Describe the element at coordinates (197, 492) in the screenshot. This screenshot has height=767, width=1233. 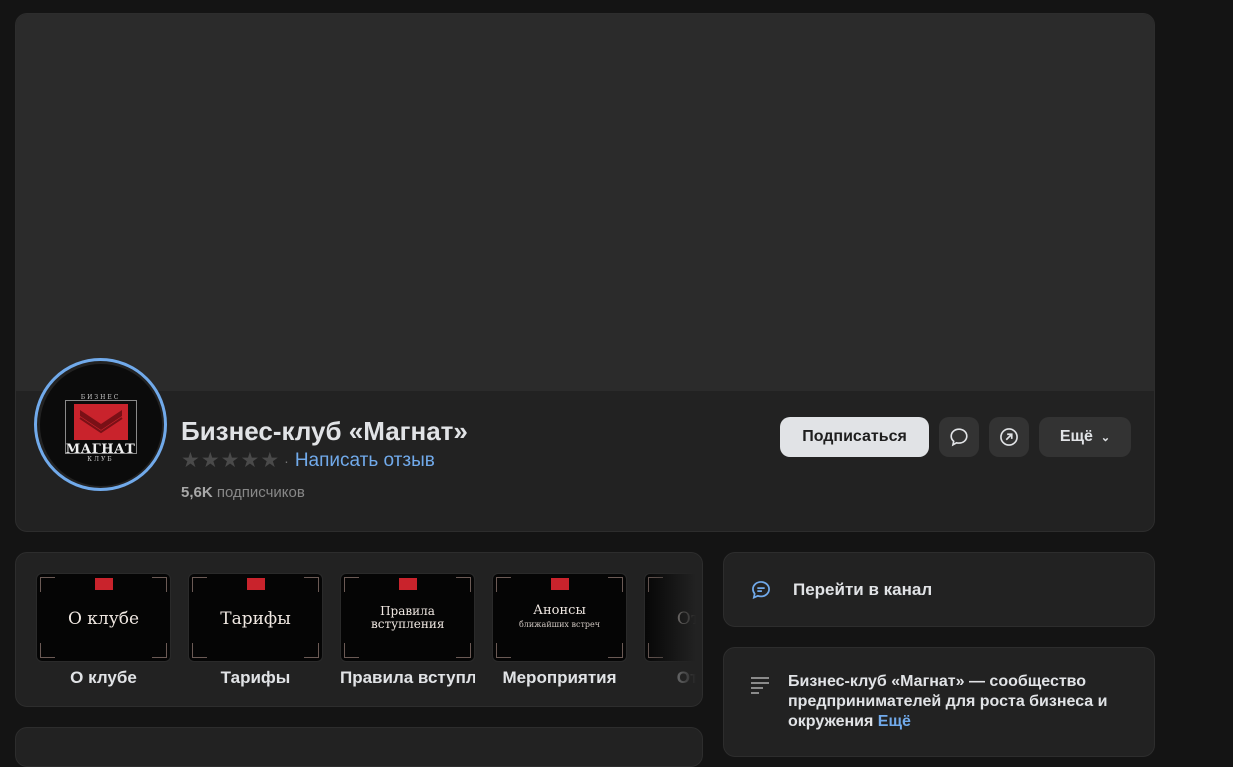
I see `subscribers-number: 5,6K` at that location.